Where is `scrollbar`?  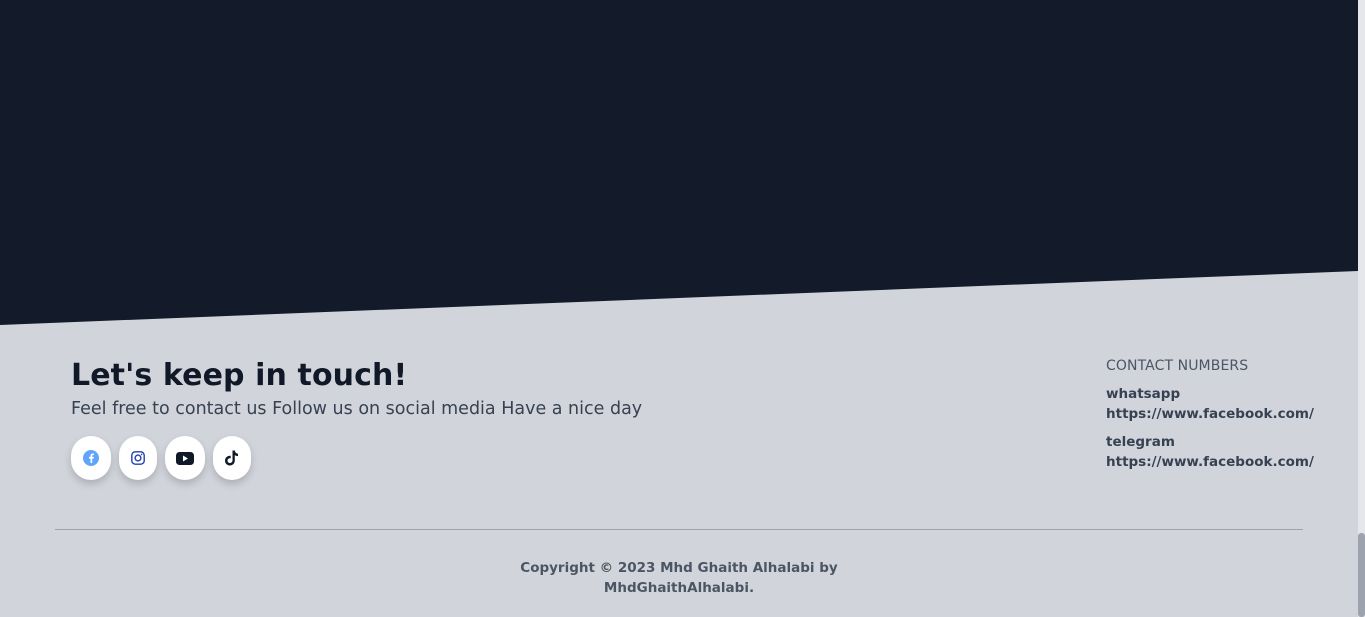 scrollbar is located at coordinates (1361, 308).